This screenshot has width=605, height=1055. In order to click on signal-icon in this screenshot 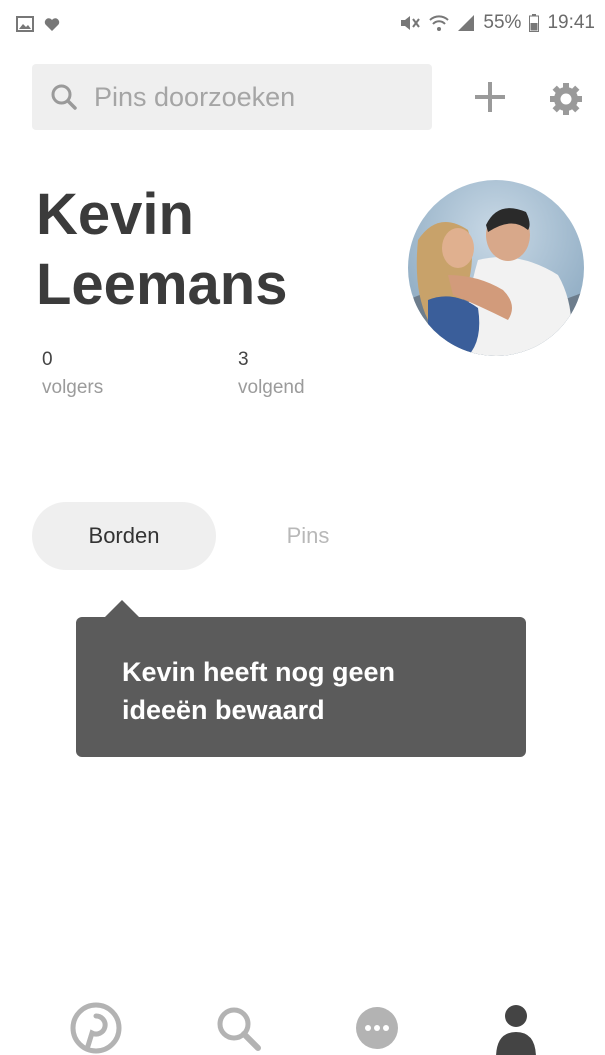, I will do `click(466, 23)`.